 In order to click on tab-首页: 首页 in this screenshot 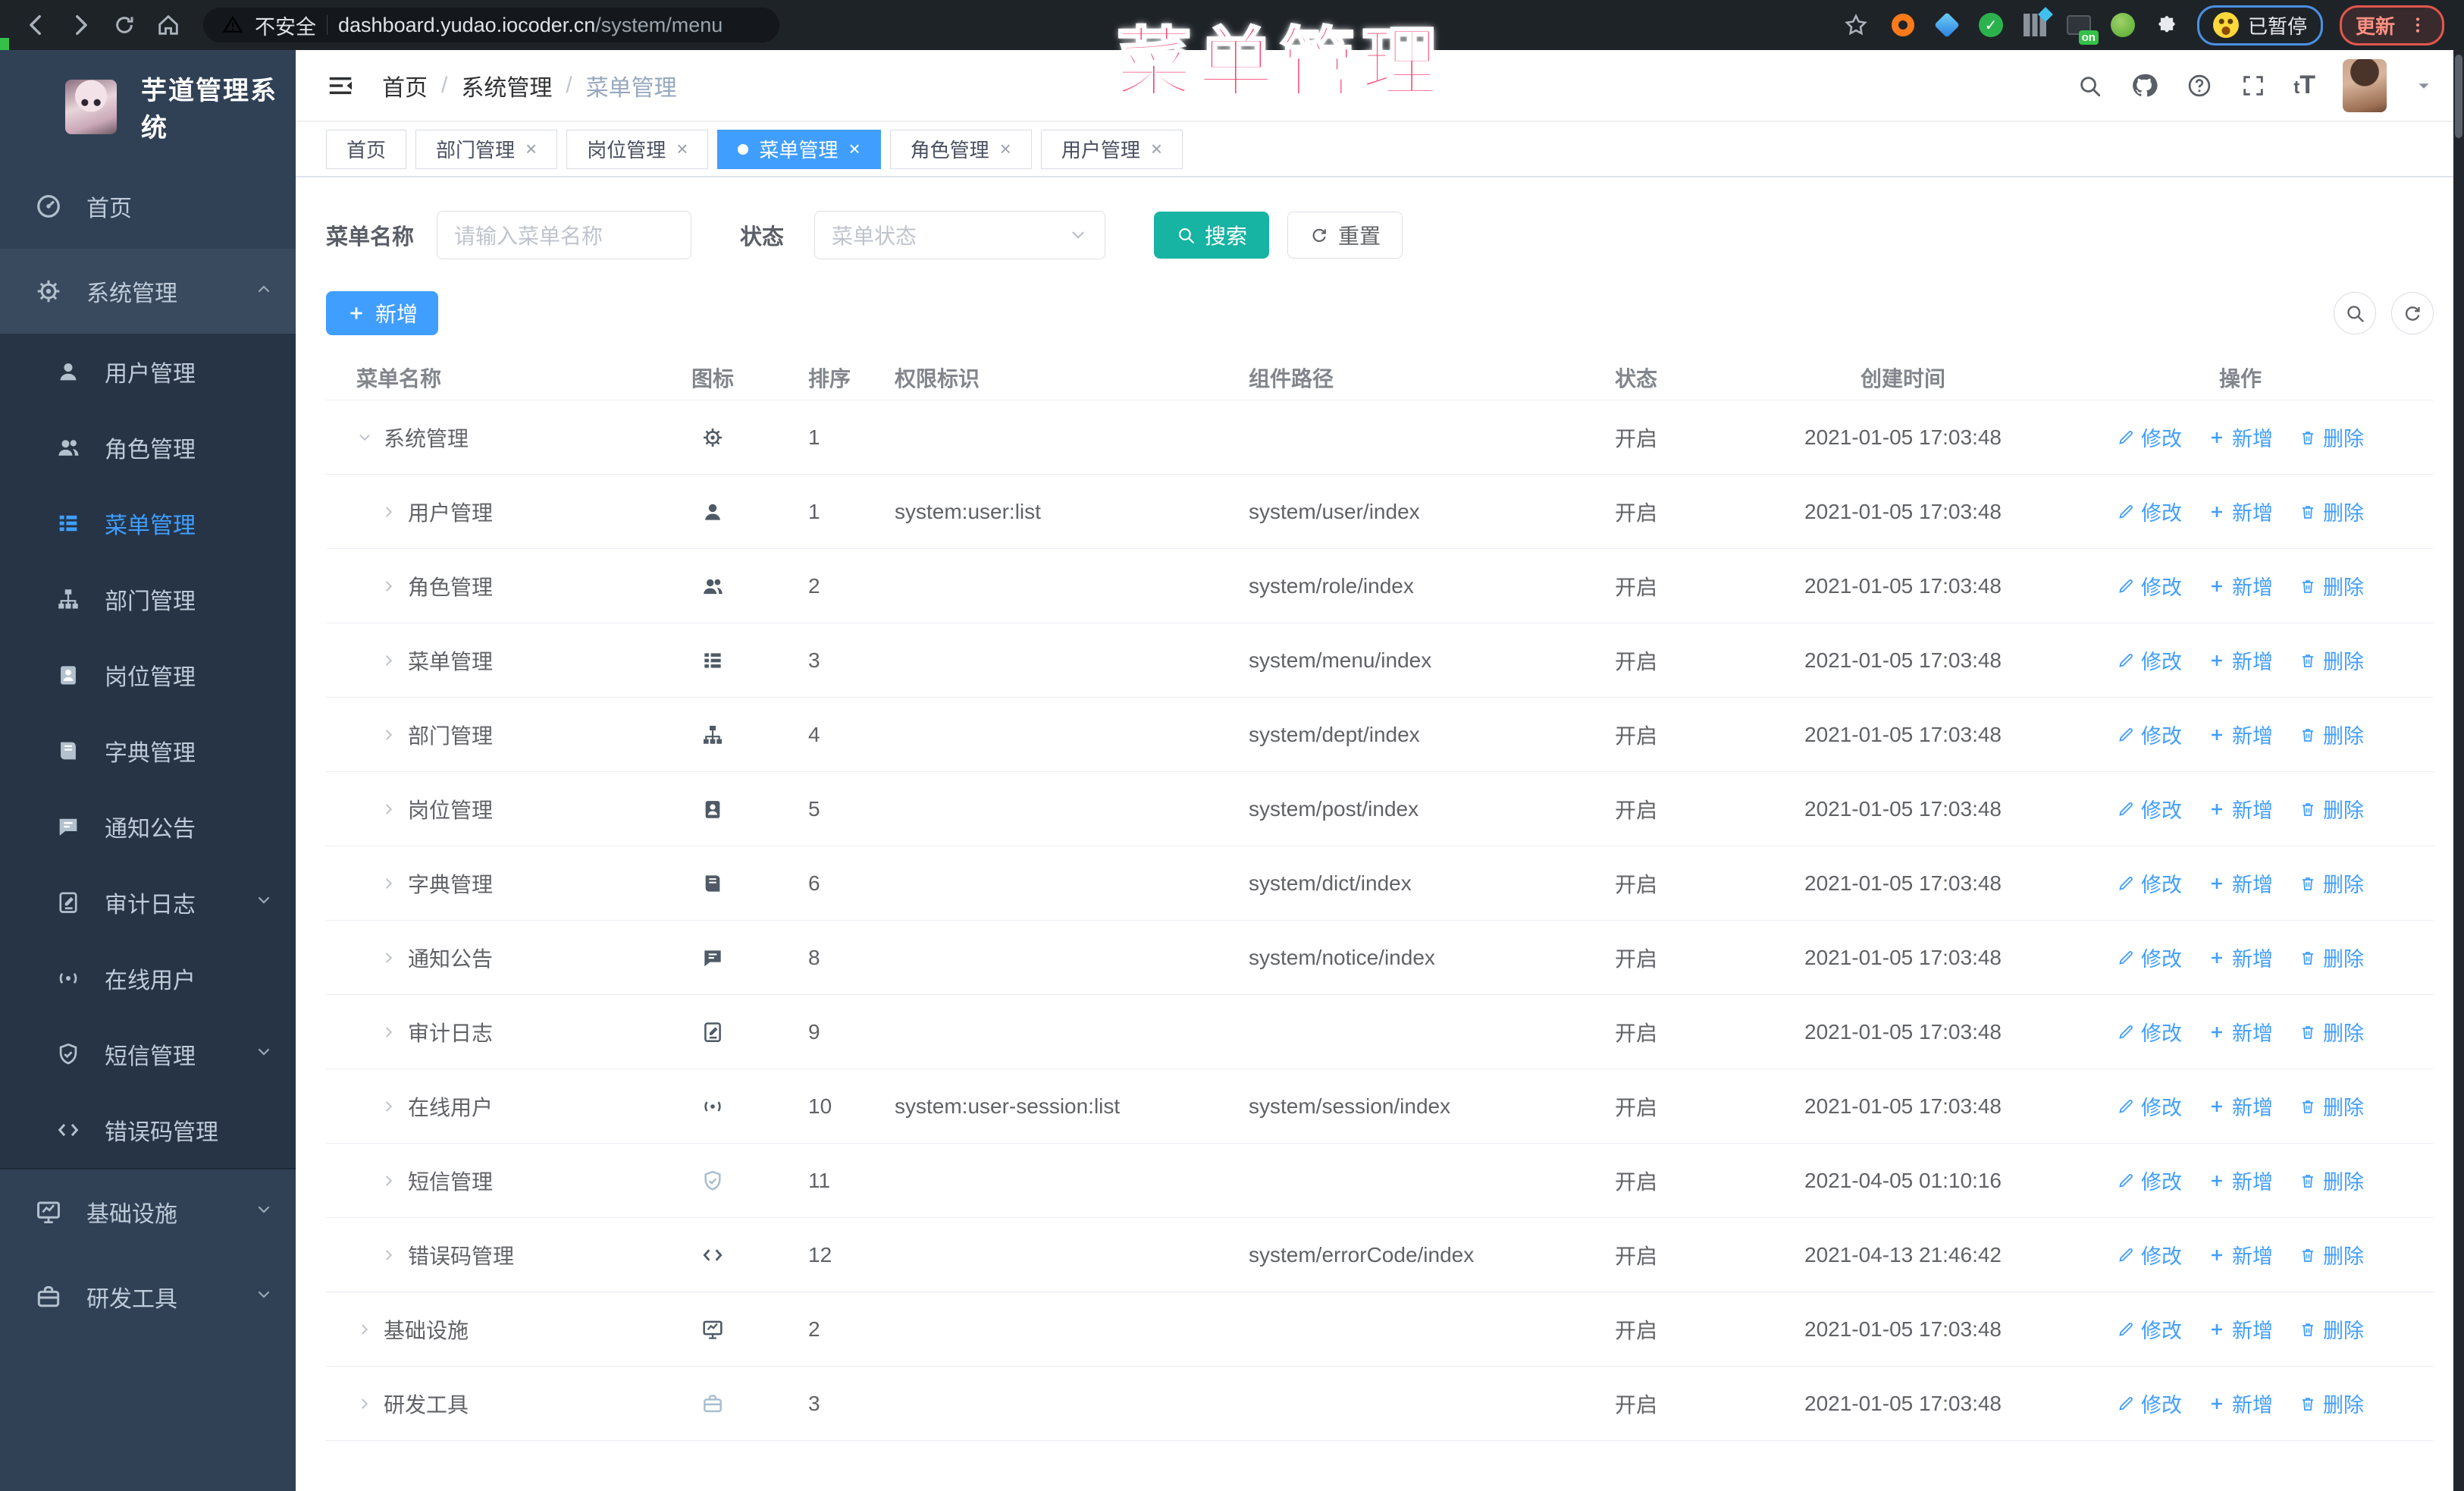, I will do `click(366, 149)`.